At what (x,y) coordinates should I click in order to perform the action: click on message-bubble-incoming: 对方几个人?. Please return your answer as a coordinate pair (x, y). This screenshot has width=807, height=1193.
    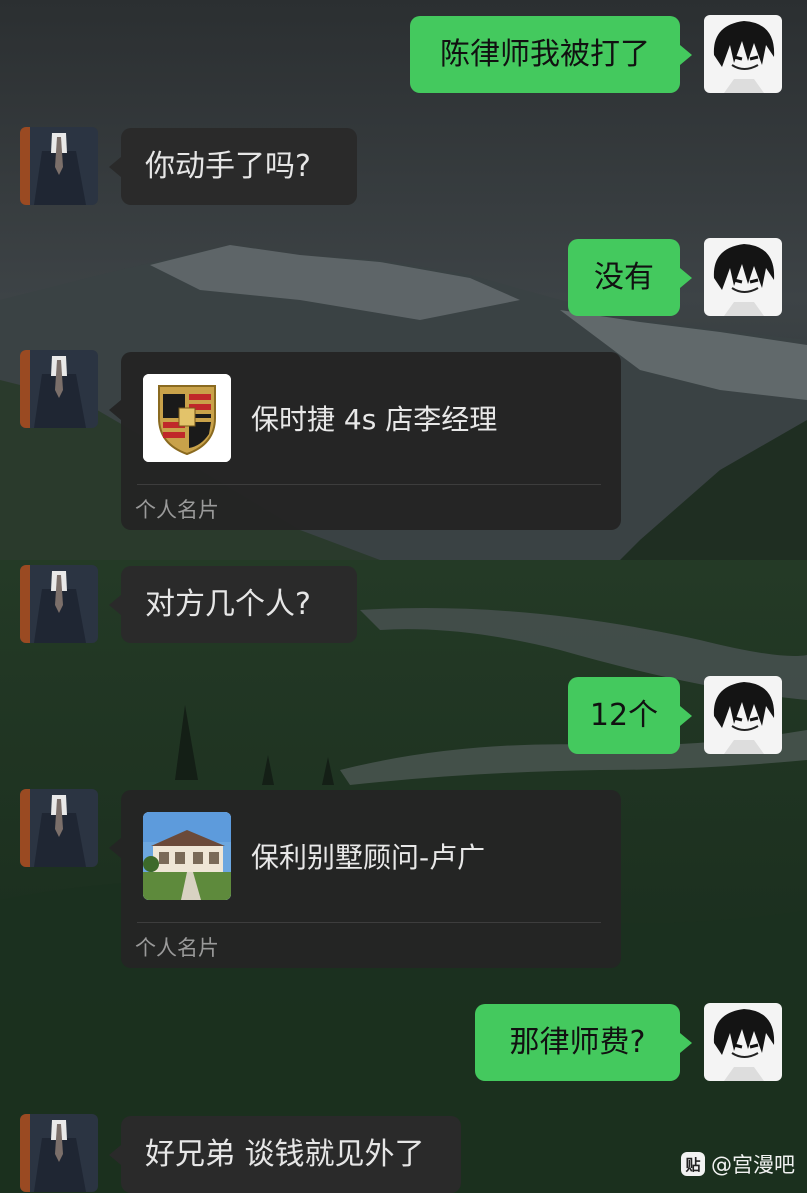
    Looking at the image, I should click on (233, 604).